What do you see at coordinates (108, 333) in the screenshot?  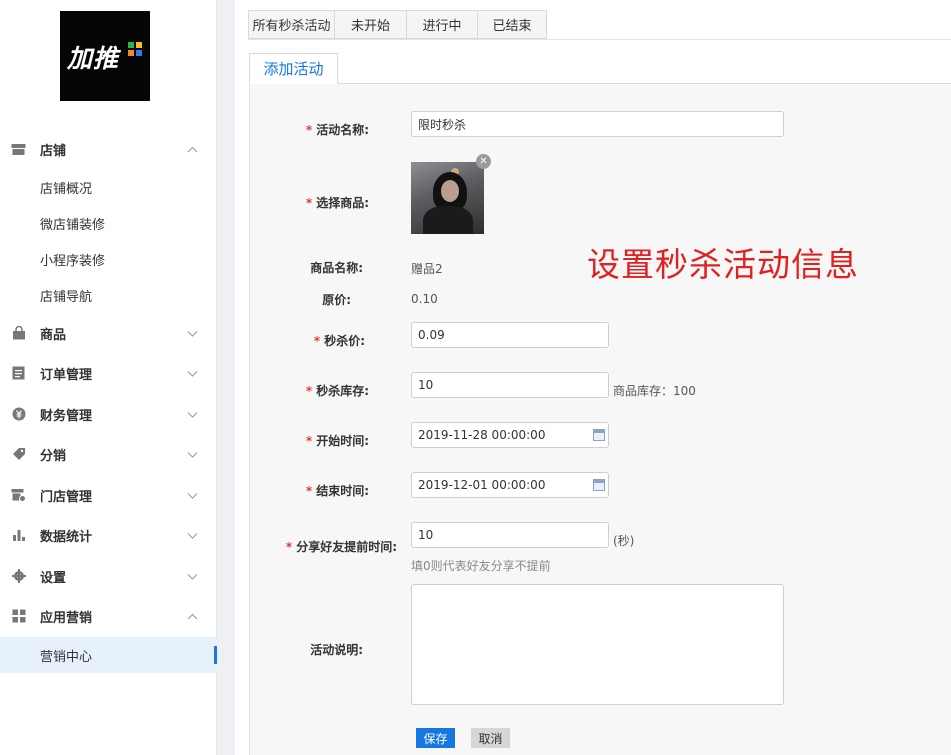 I see `sidebar-group-goods: 商品` at bounding box center [108, 333].